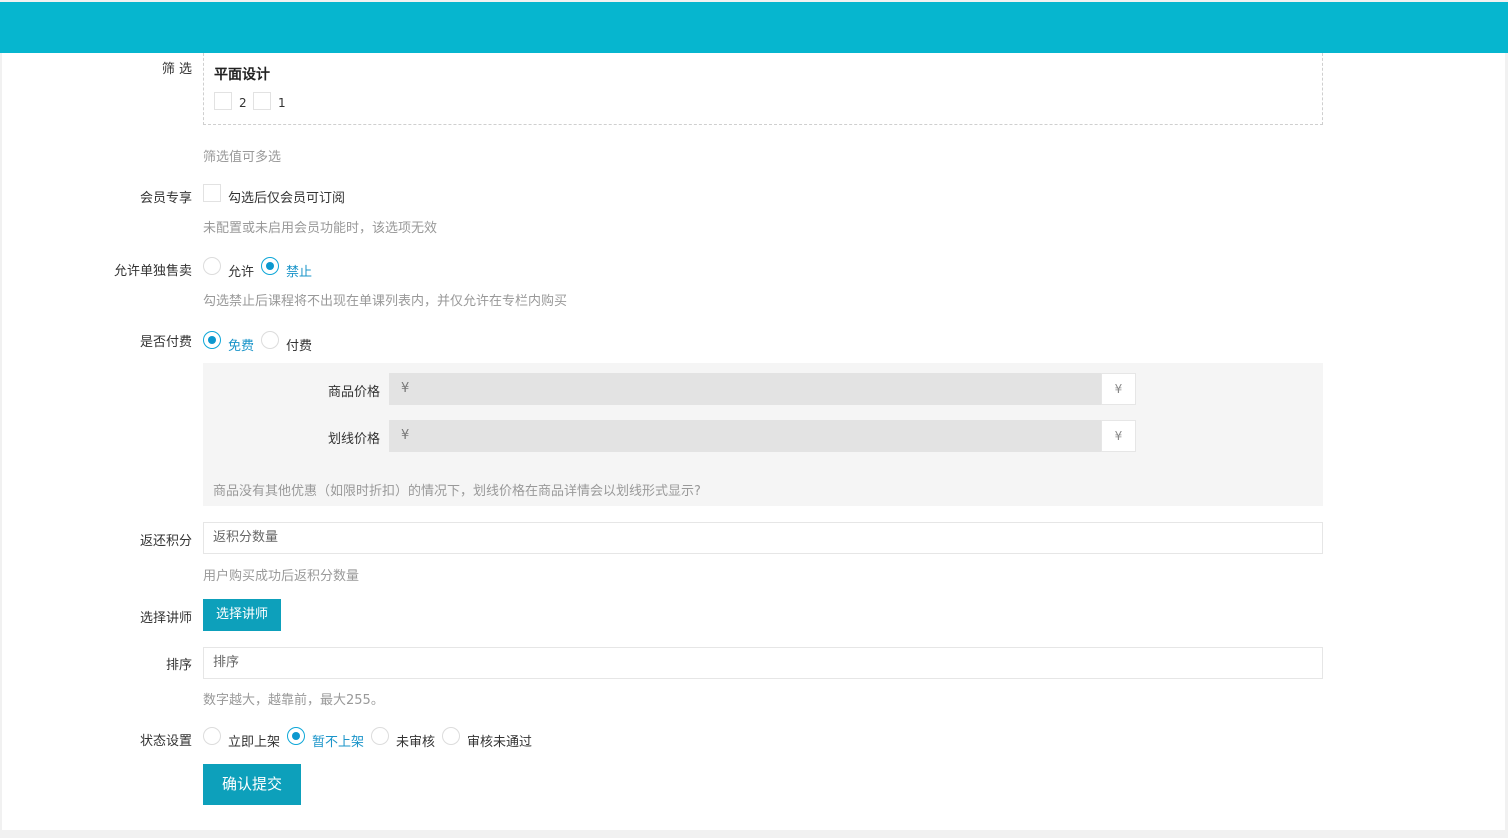 This screenshot has width=1508, height=838. Describe the element at coordinates (457, 491) in the screenshot. I see `price-help: 商品没有其他优惠（如限时折扣）的情况下，划线价格在商品详情会以划线形式显示?` at that location.